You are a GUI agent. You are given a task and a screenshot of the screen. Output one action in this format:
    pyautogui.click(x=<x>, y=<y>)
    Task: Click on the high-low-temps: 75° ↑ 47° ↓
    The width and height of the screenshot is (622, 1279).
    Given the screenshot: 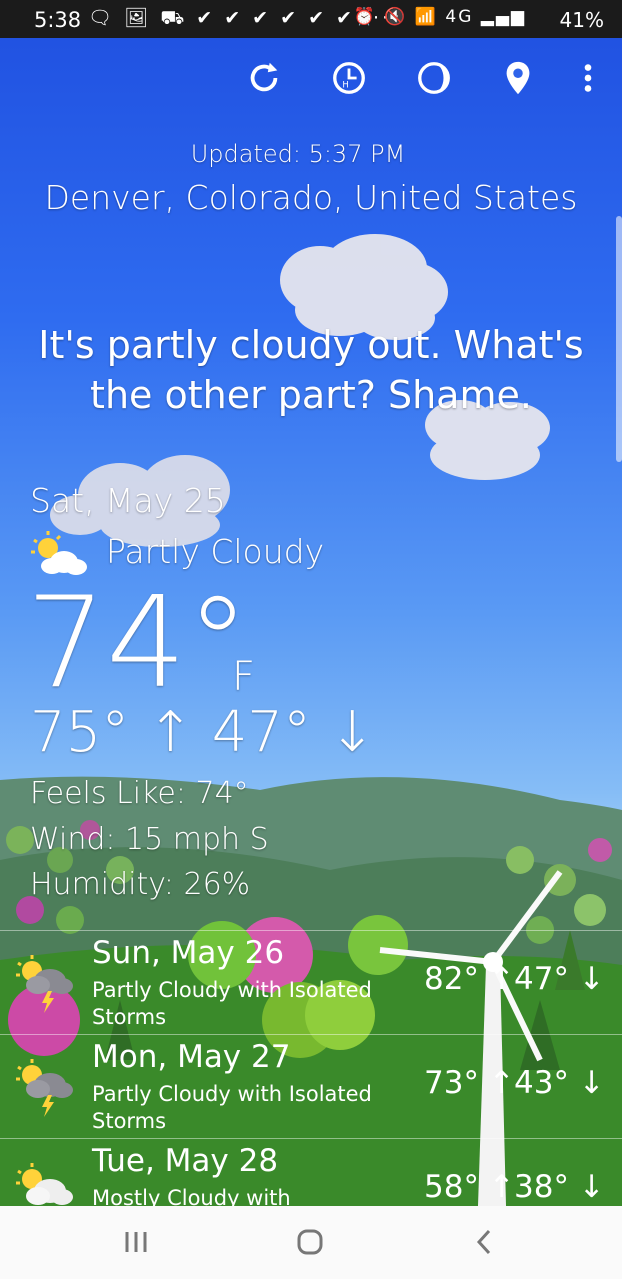 What is the action you would take?
    pyautogui.click(x=203, y=732)
    